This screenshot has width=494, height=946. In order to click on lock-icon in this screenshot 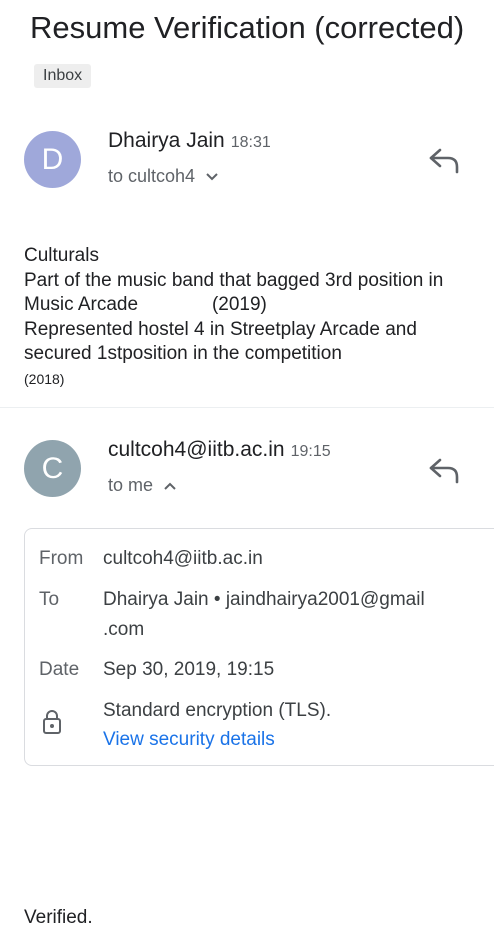, I will do `click(52, 722)`.